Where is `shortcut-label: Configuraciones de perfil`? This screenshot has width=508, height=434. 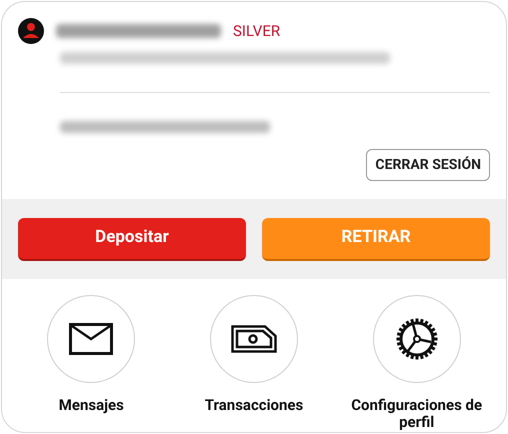
shortcut-label: Configuraciones de perfil is located at coordinates (417, 414).